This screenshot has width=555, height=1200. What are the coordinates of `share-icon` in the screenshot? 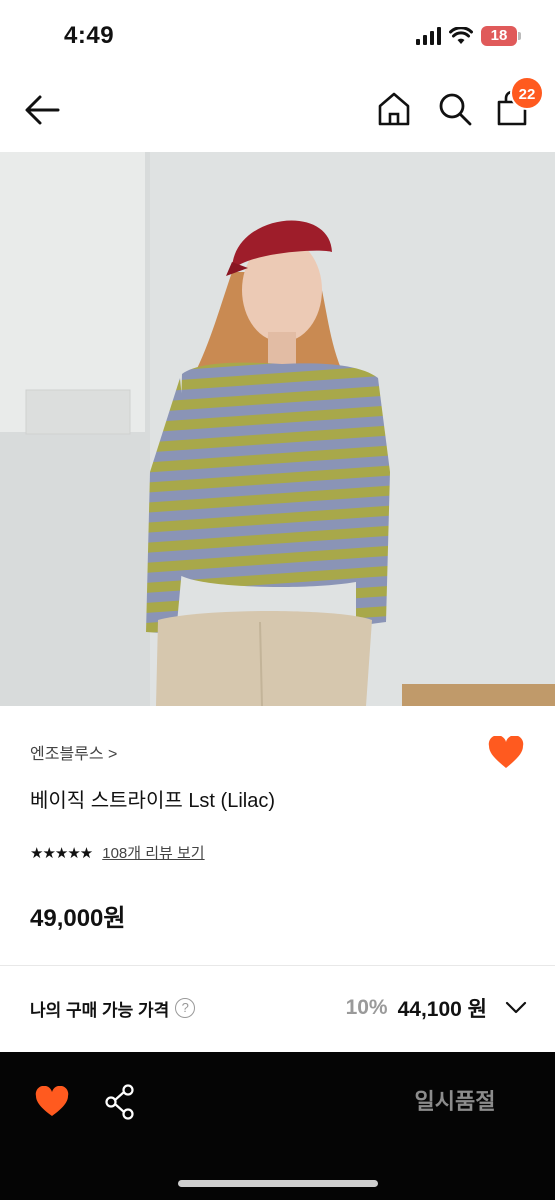 It's located at (120, 1102).